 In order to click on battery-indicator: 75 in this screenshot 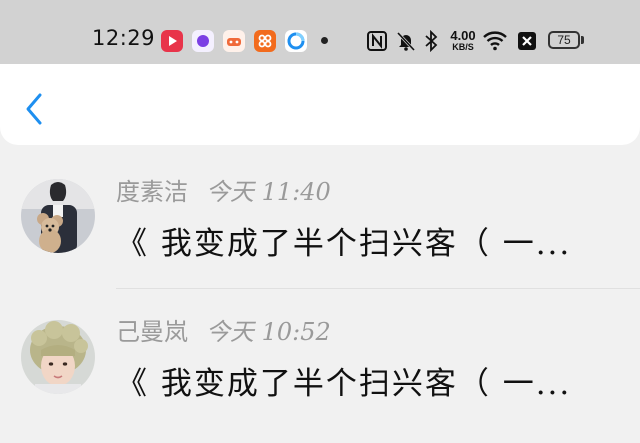, I will do `click(564, 40)`.